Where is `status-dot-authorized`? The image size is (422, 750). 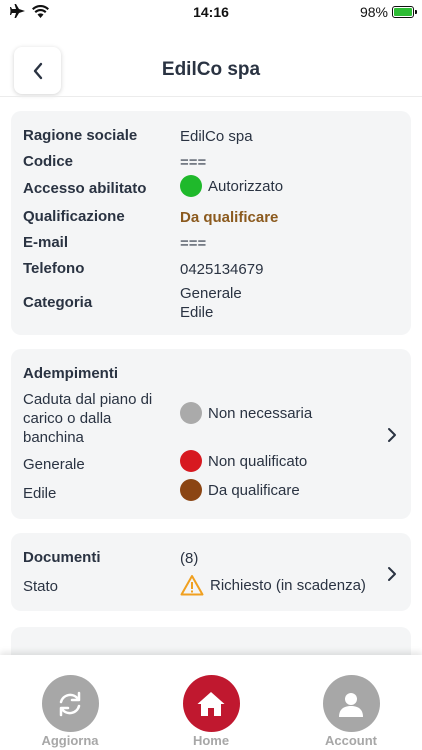
status-dot-authorized is located at coordinates (191, 186).